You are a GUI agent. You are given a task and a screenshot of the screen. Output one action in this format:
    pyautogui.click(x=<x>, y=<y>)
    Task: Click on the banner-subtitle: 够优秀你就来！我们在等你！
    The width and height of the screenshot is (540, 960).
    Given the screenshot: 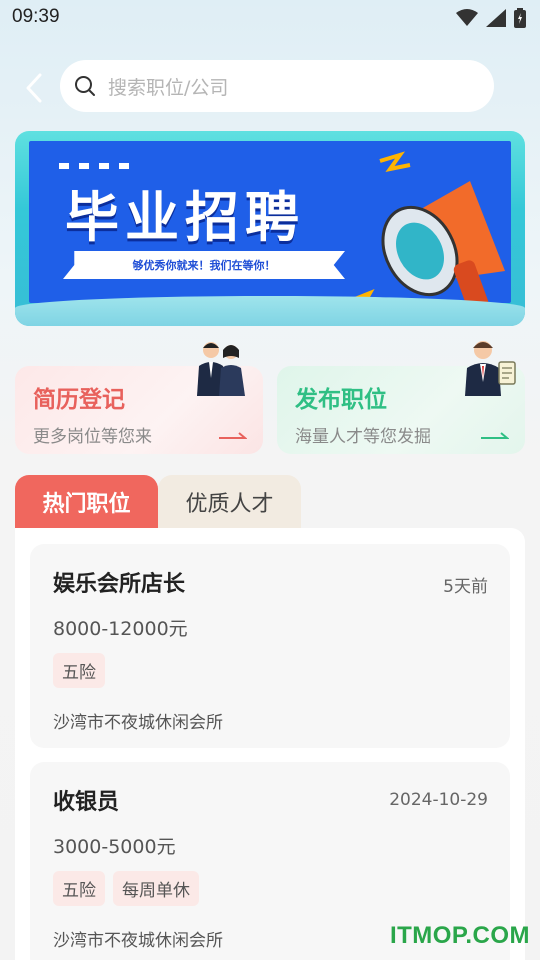 What is the action you would take?
    pyautogui.click(x=204, y=265)
    